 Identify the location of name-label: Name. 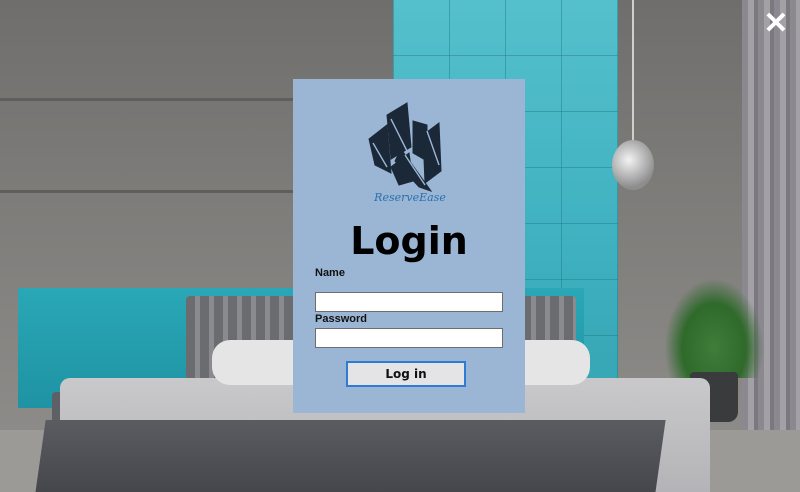
(330, 273).